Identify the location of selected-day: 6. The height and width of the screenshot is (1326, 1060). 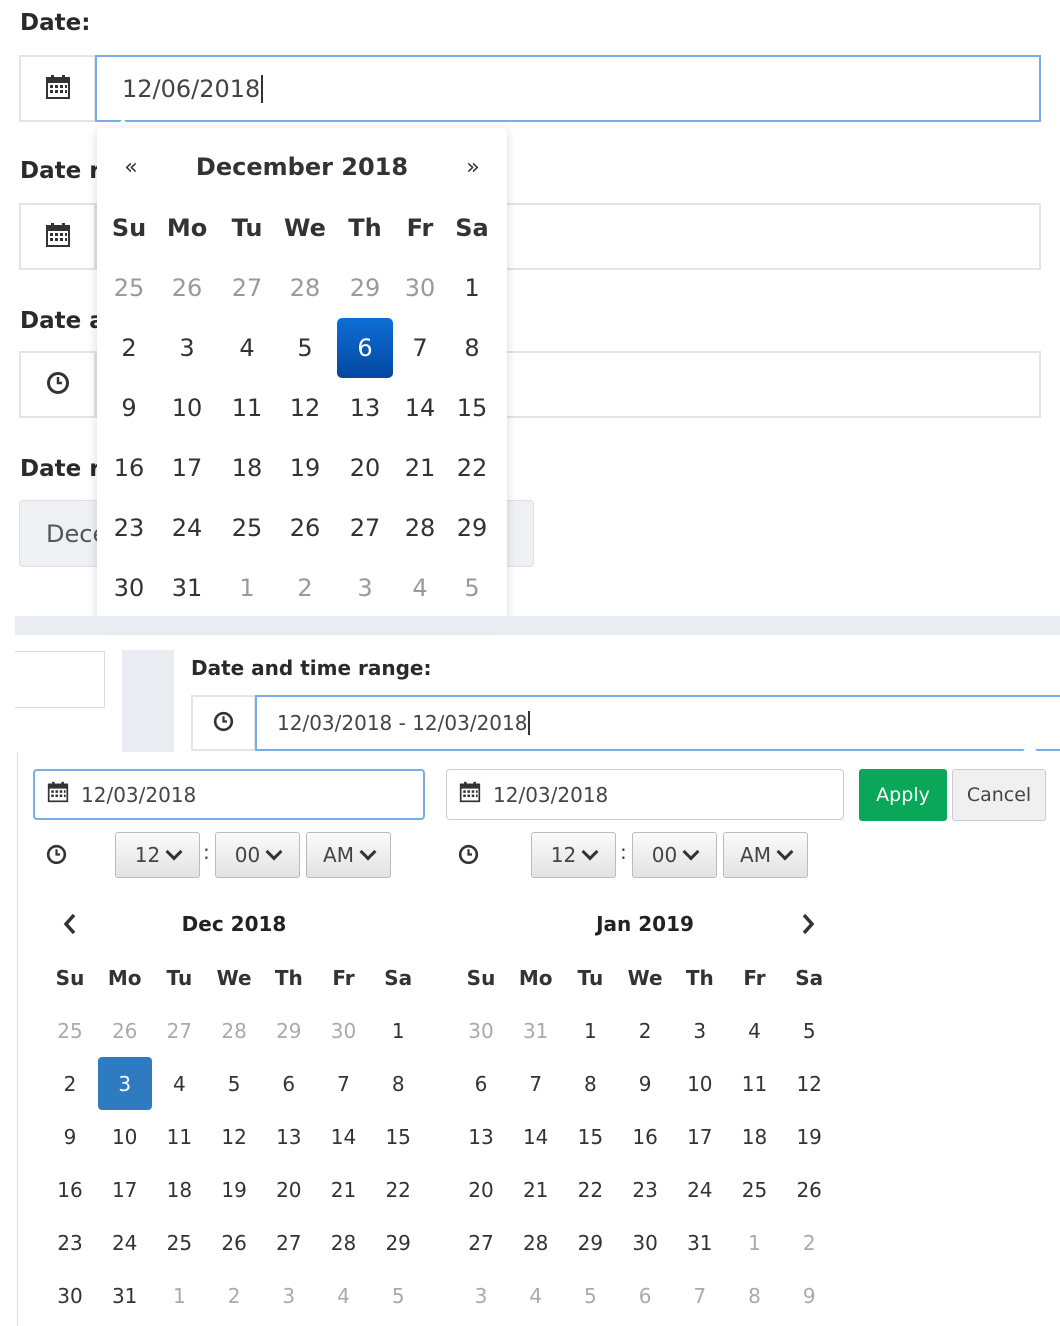
(365, 348).